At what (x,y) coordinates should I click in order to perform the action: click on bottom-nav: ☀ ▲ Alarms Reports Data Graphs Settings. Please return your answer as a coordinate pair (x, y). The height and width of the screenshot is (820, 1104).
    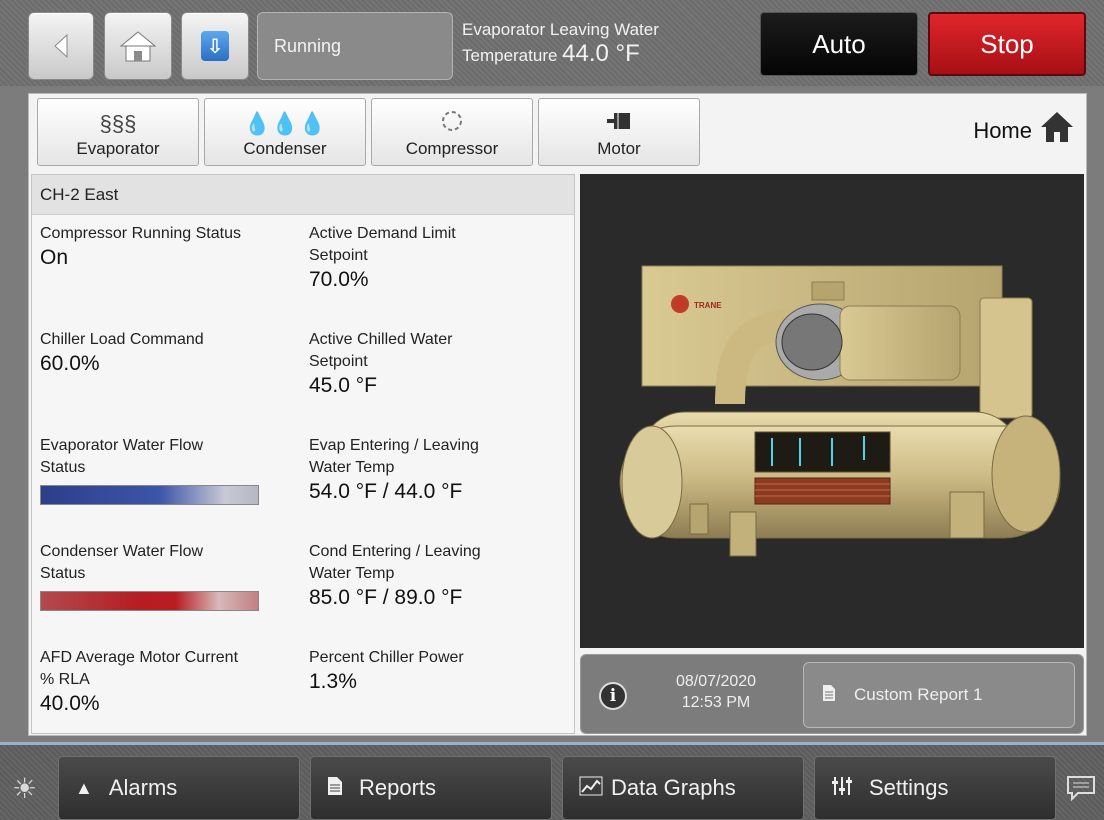
    Looking at the image, I should click on (552, 781).